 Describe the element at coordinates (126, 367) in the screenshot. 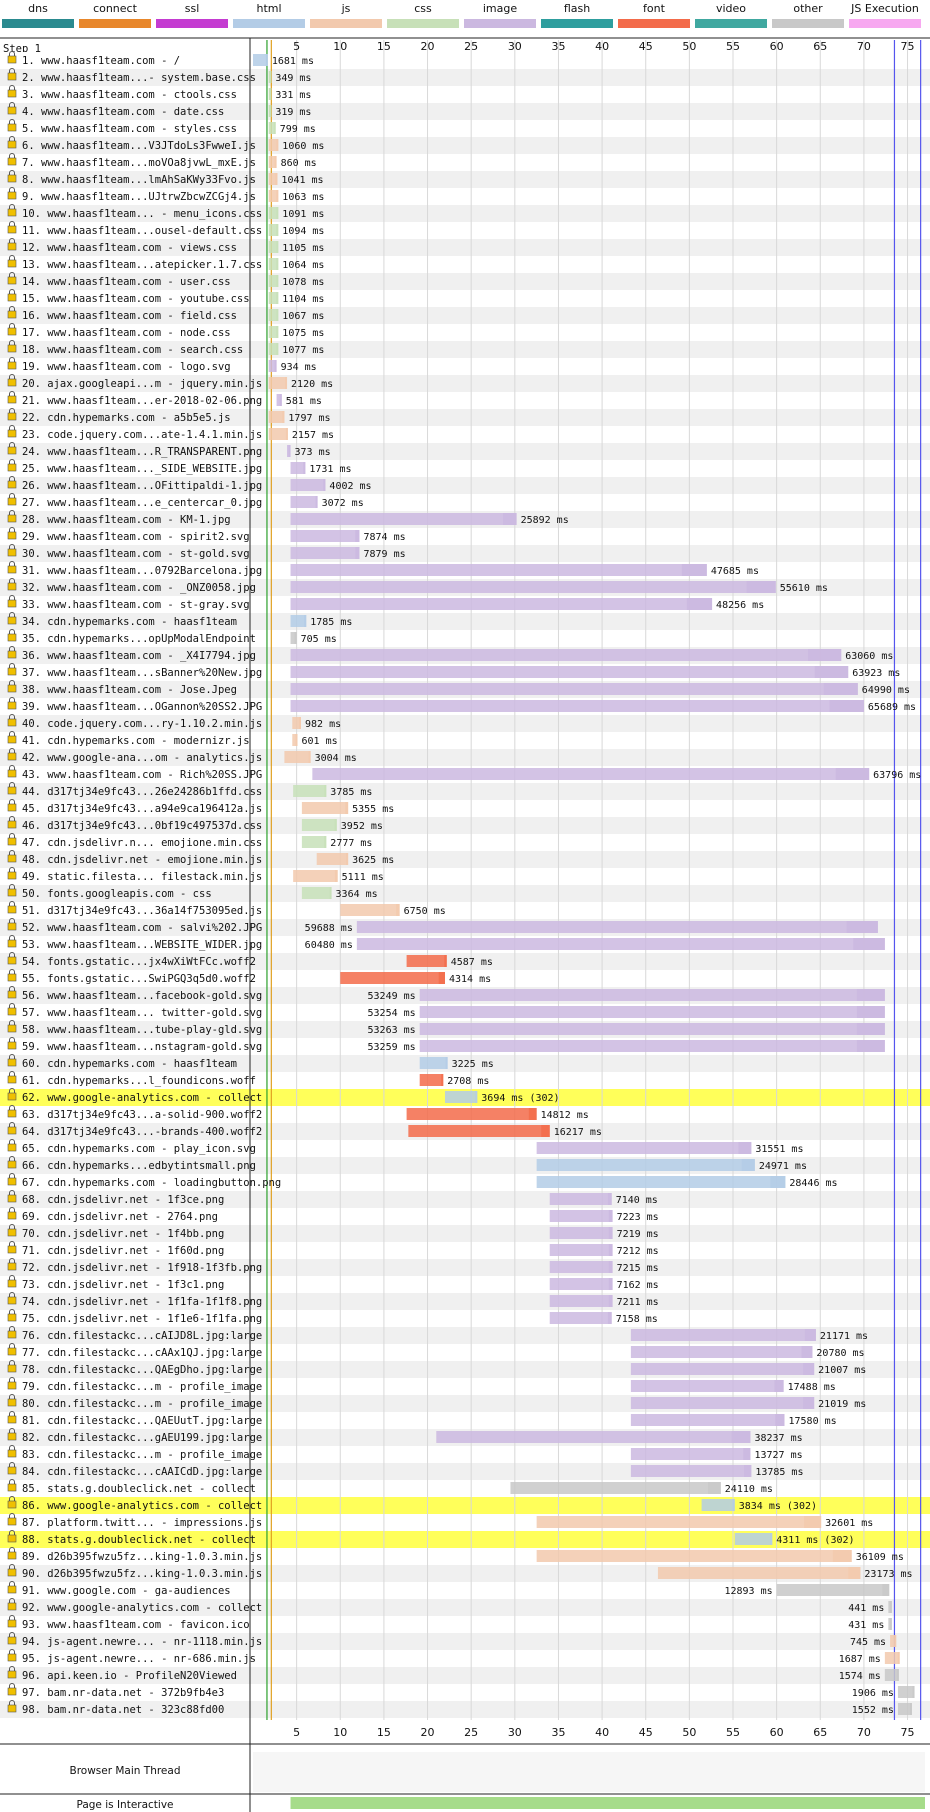

I see `request-label: 19. www.haasf1team.com - logo.svg` at that location.